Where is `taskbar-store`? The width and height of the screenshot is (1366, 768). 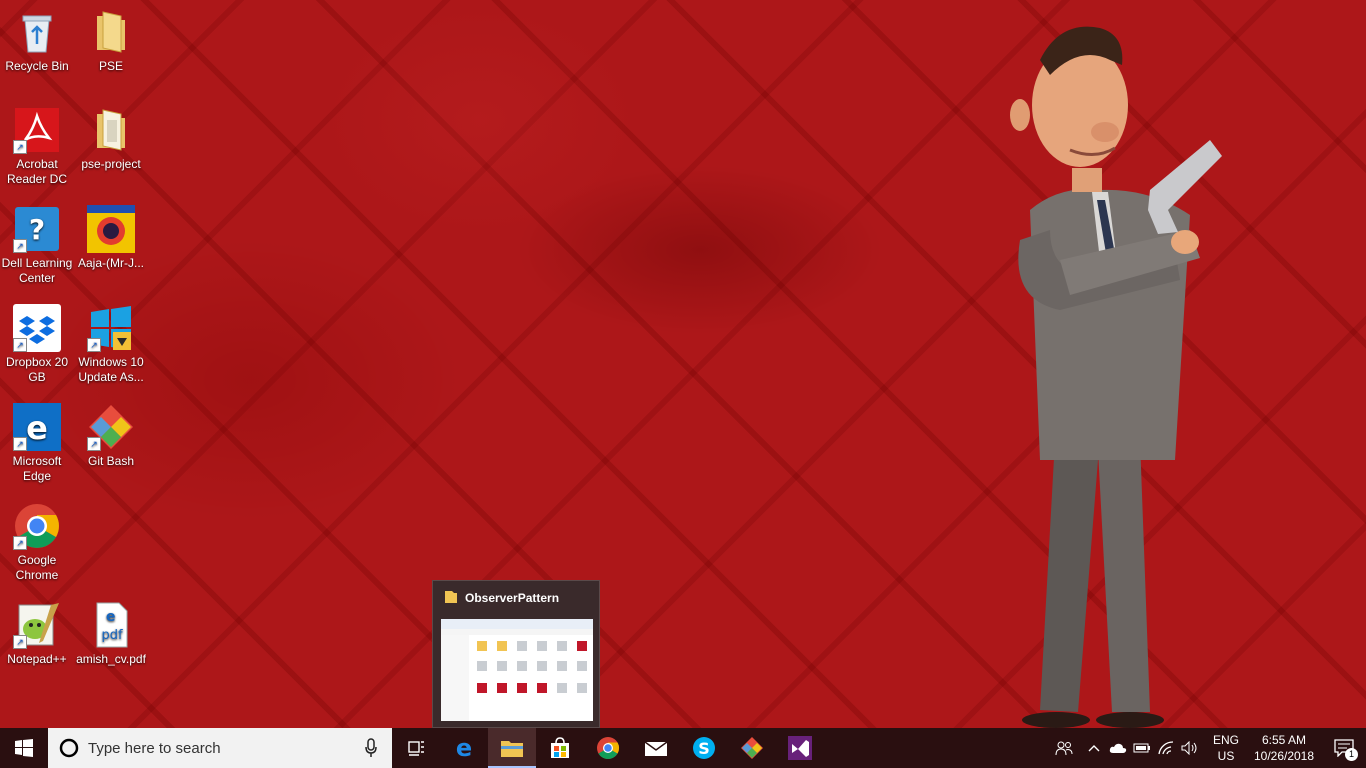
taskbar-store is located at coordinates (560, 748).